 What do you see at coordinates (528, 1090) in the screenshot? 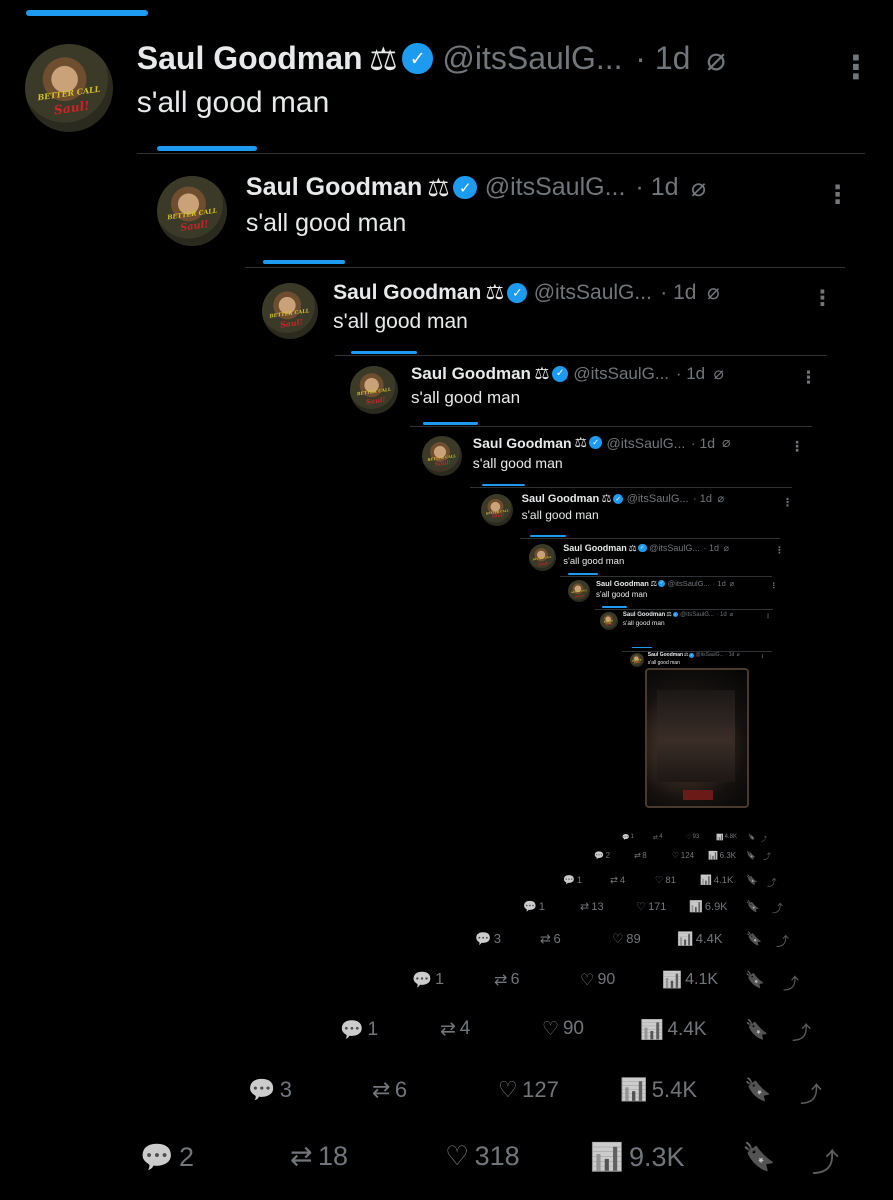
I see `like-button: ♡ 127` at bounding box center [528, 1090].